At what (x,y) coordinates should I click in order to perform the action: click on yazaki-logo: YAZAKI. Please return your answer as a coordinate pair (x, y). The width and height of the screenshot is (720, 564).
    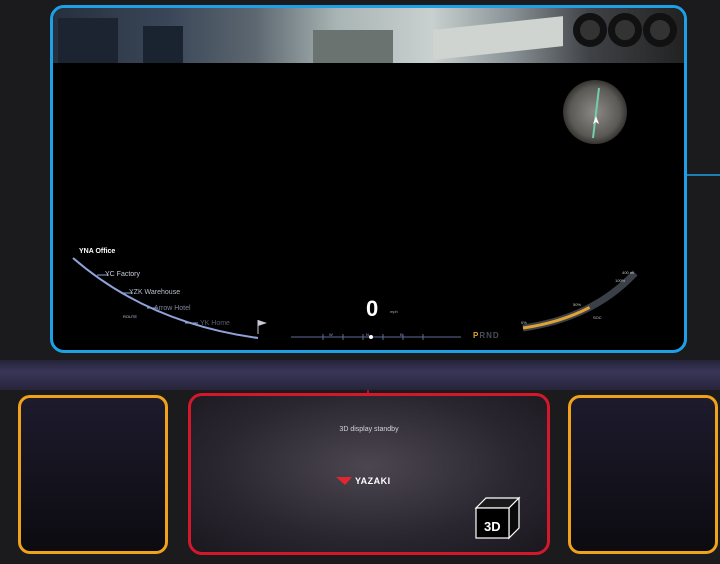
    Looking at the image, I should click on (363, 481).